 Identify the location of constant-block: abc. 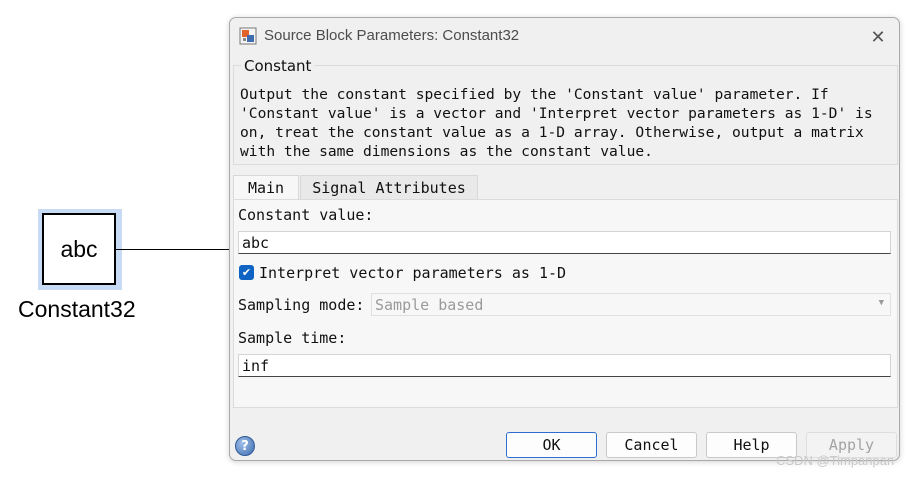
(79, 249).